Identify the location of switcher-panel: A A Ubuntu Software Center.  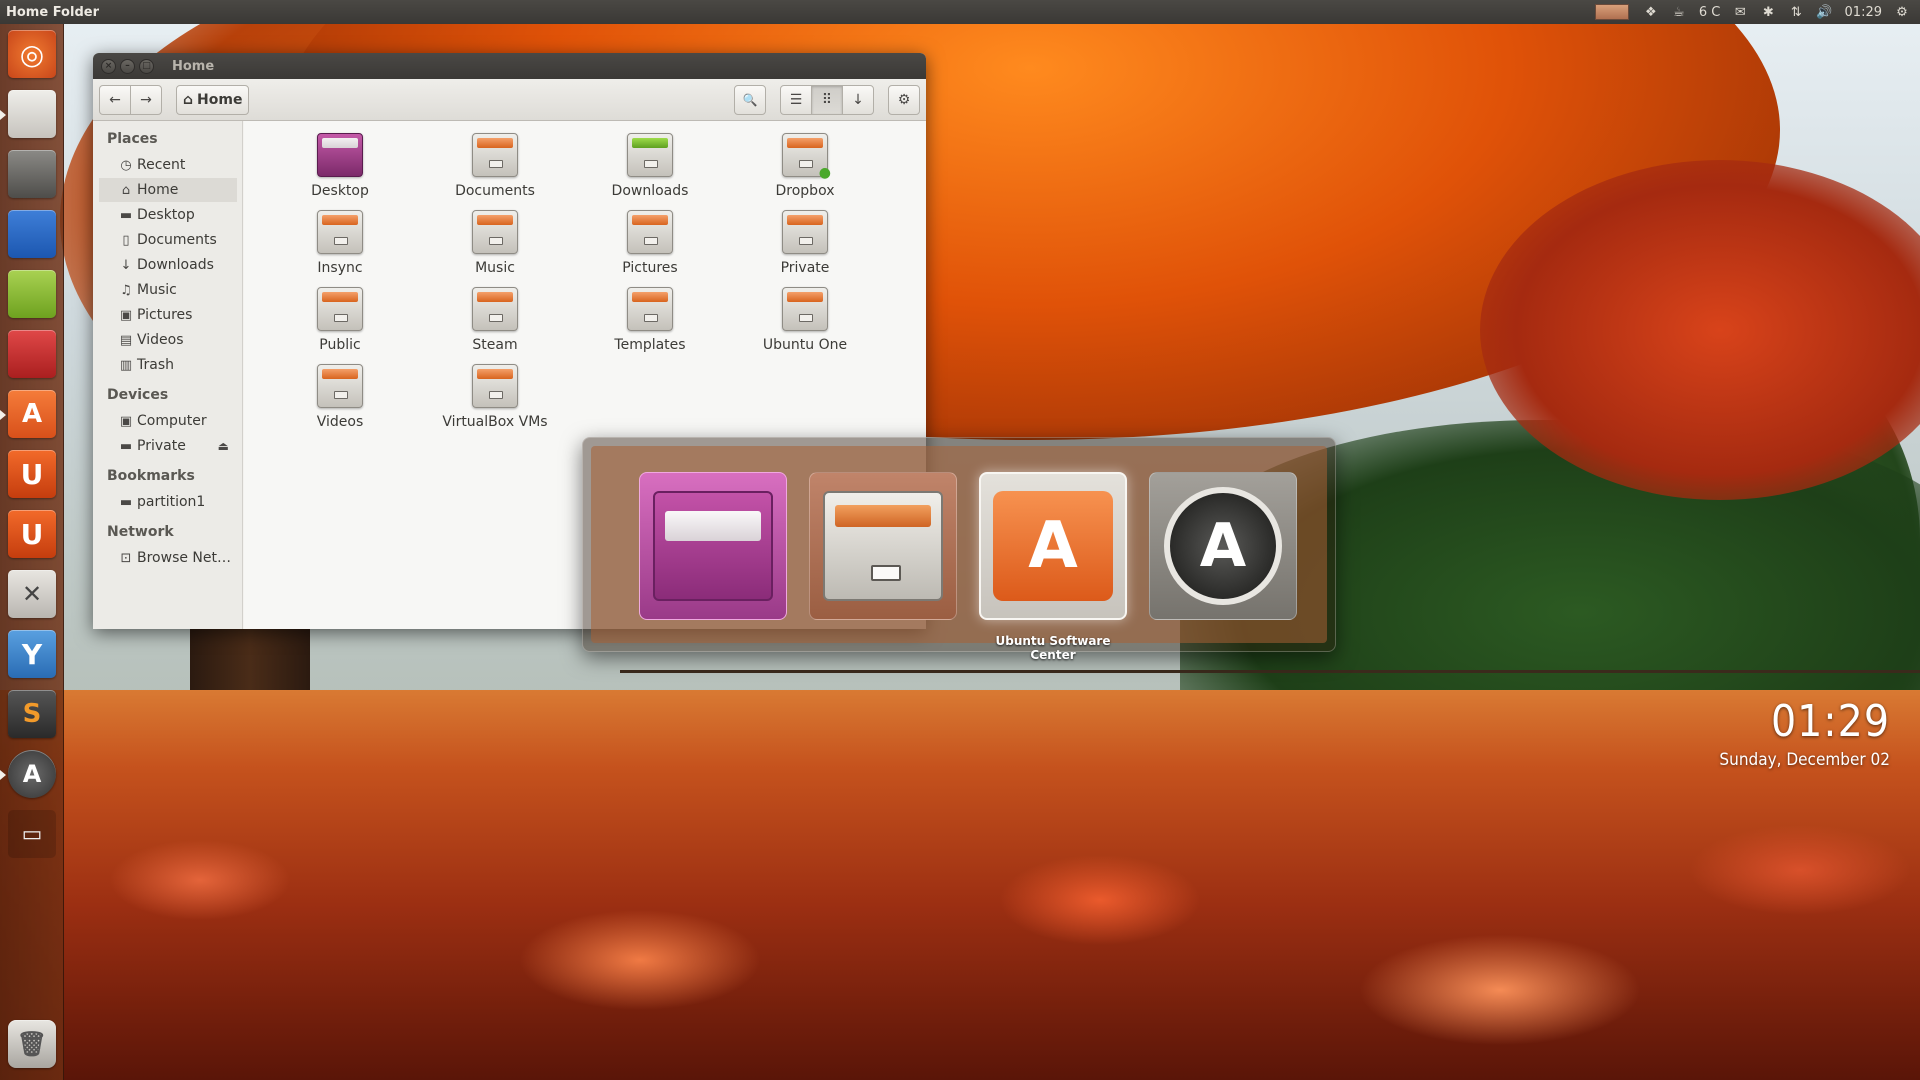
(959, 554).